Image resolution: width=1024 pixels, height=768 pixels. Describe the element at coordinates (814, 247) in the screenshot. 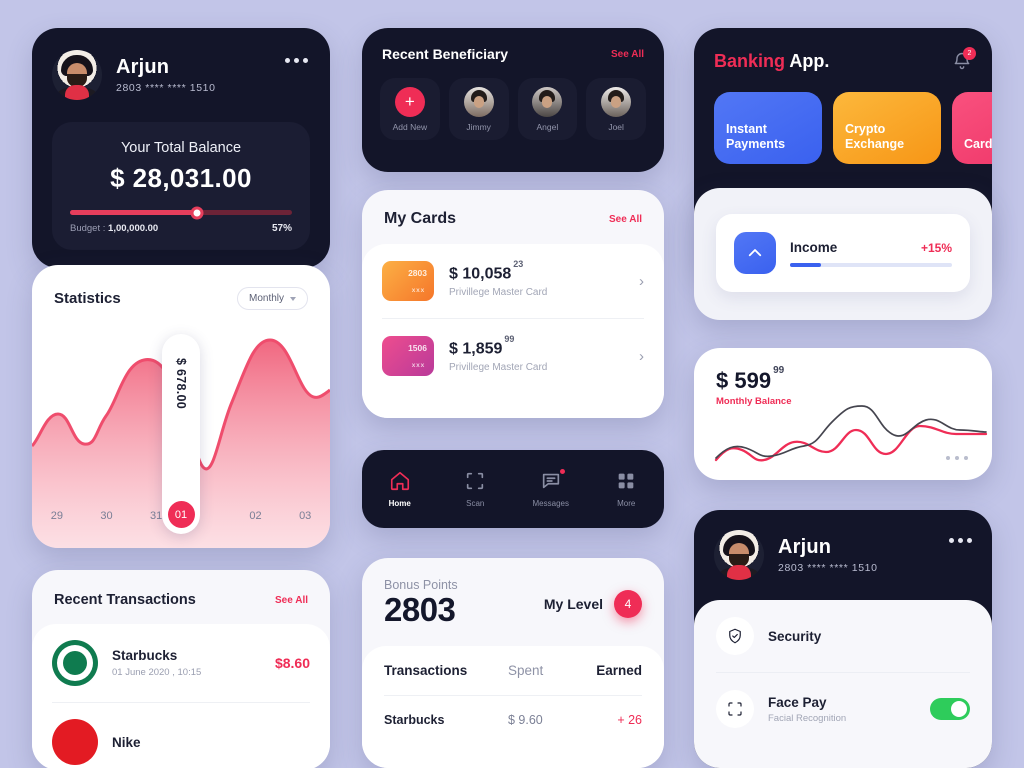

I see `income-label: Income` at that location.